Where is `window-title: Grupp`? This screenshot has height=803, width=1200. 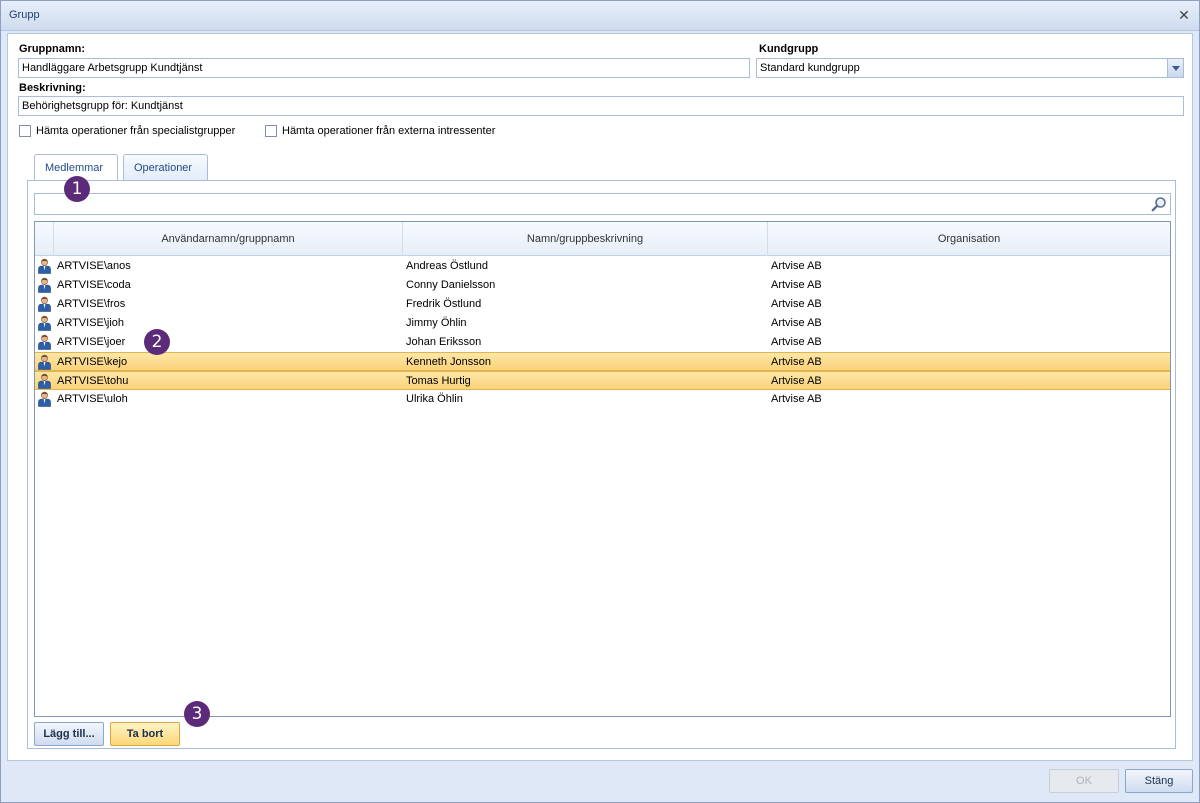
window-title: Grupp is located at coordinates (24, 15).